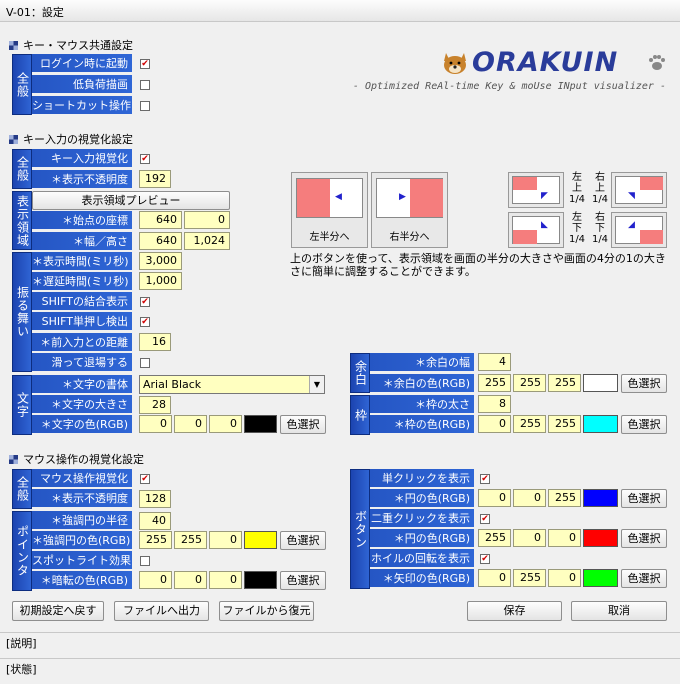 This screenshot has height=684, width=680. What do you see at coordinates (644, 538) in the screenshot?
I see `double-color-pick-button: 色選択` at bounding box center [644, 538].